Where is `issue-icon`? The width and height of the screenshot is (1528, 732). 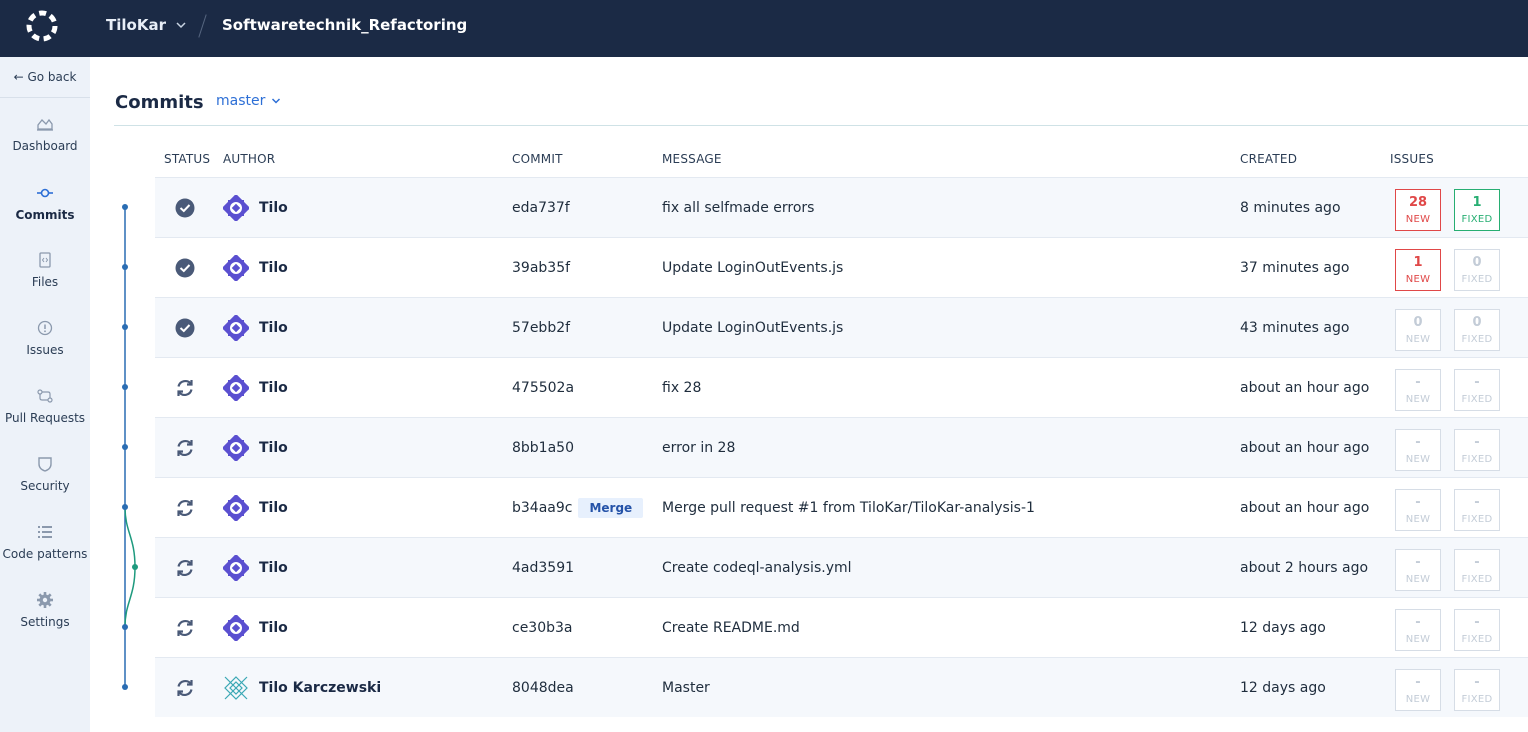 issue-icon is located at coordinates (45, 328).